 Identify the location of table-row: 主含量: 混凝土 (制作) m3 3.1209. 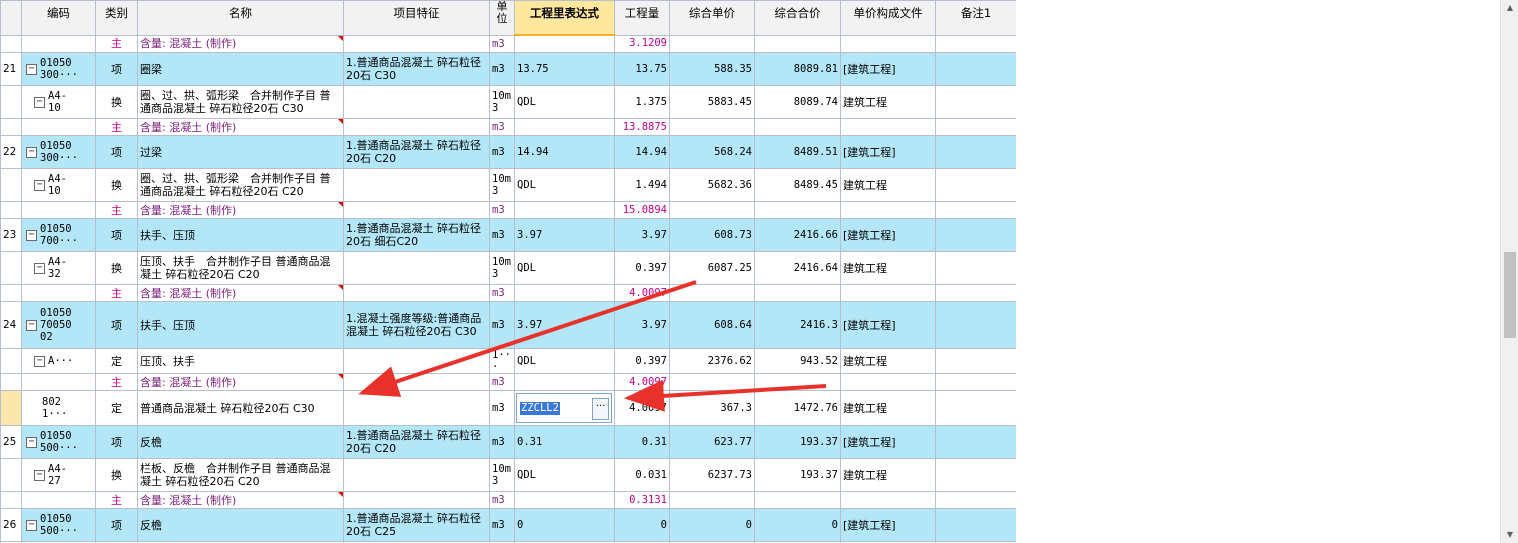
(508, 43).